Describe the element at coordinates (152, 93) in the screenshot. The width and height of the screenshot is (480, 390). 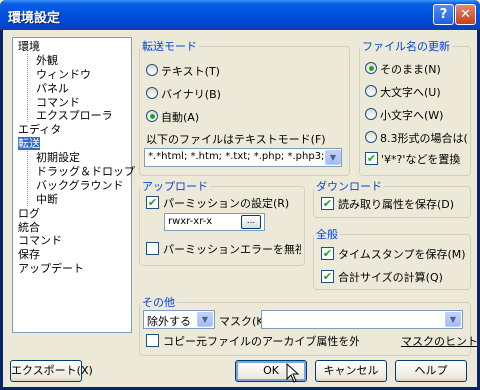
I see `binary-mode-radio` at that location.